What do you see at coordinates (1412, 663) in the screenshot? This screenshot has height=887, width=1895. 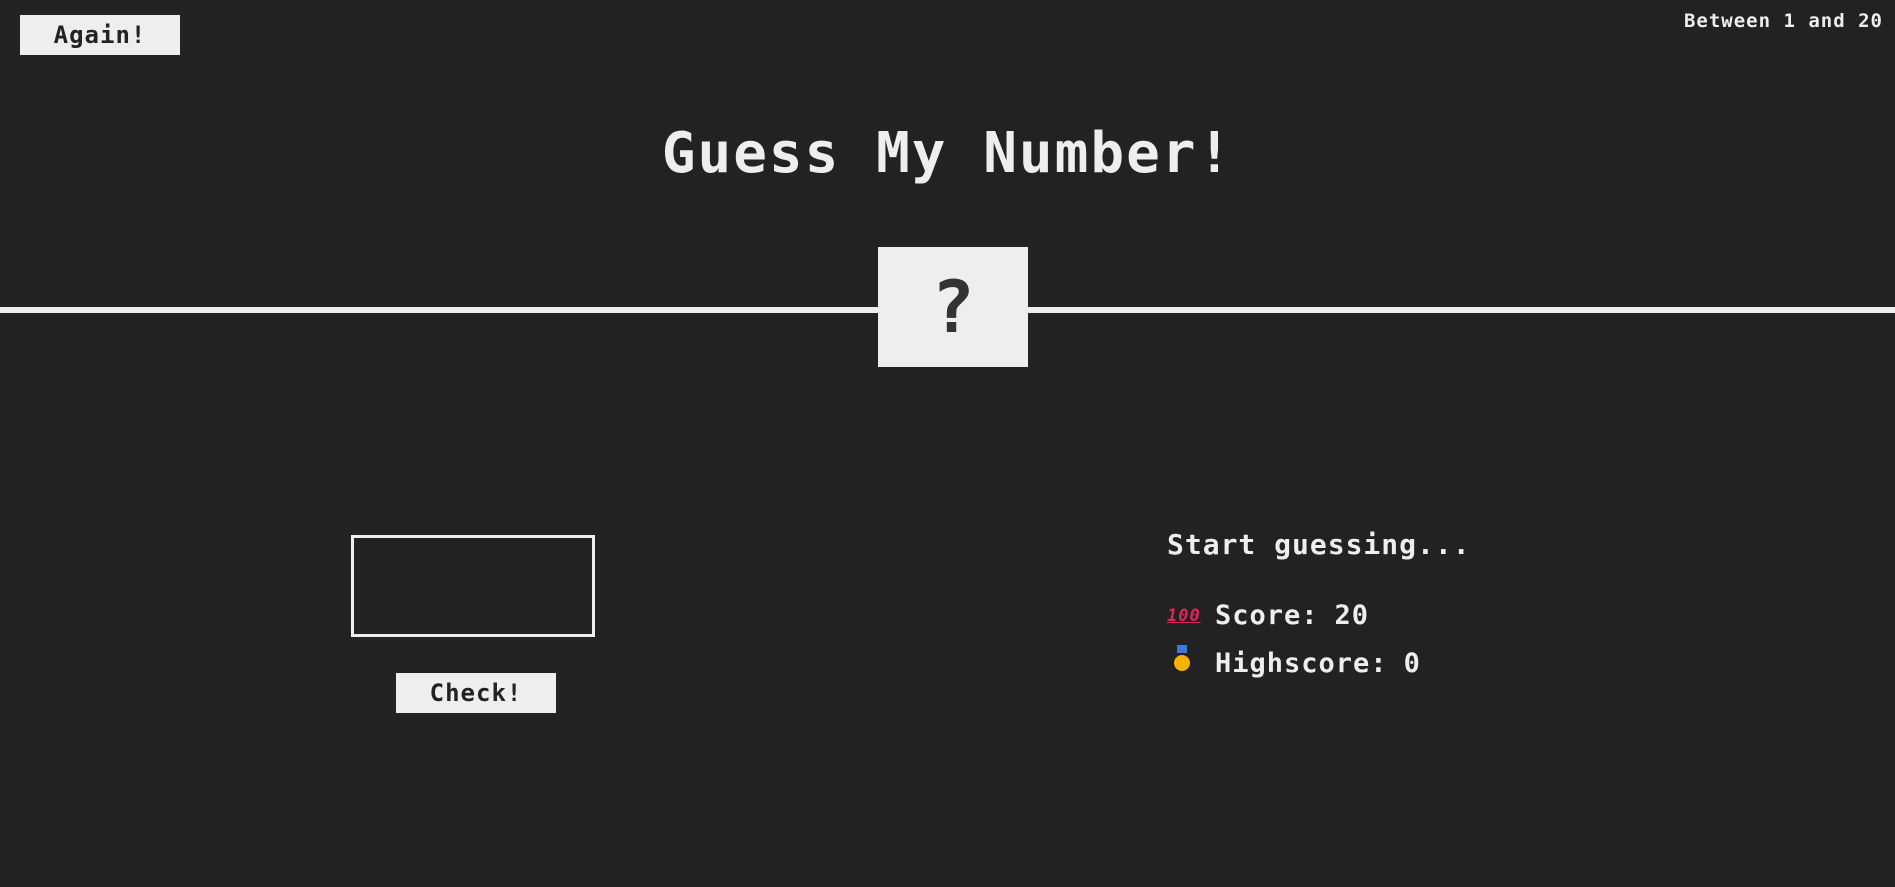 I see `highscore-value: 0` at bounding box center [1412, 663].